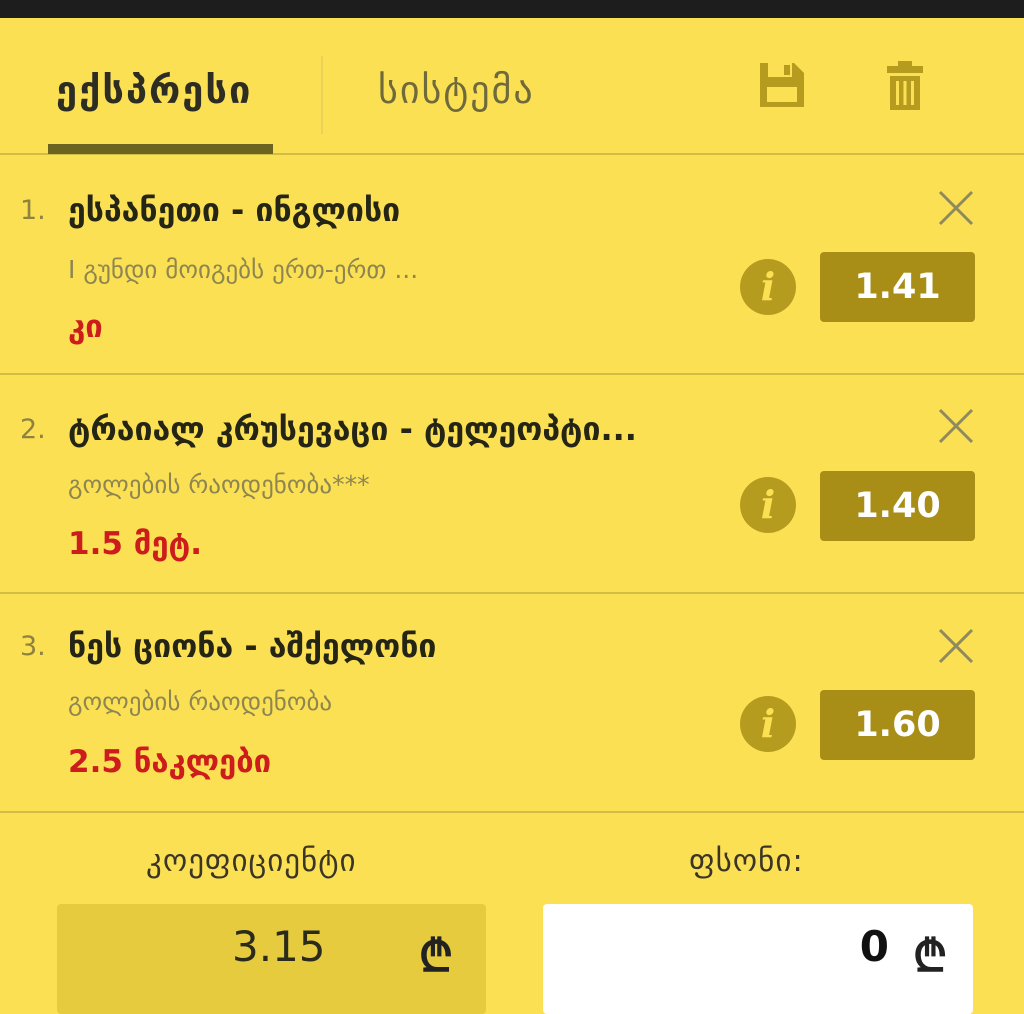  Describe the element at coordinates (456, 90) in the screenshot. I see `tab-system: სისტემა` at that location.